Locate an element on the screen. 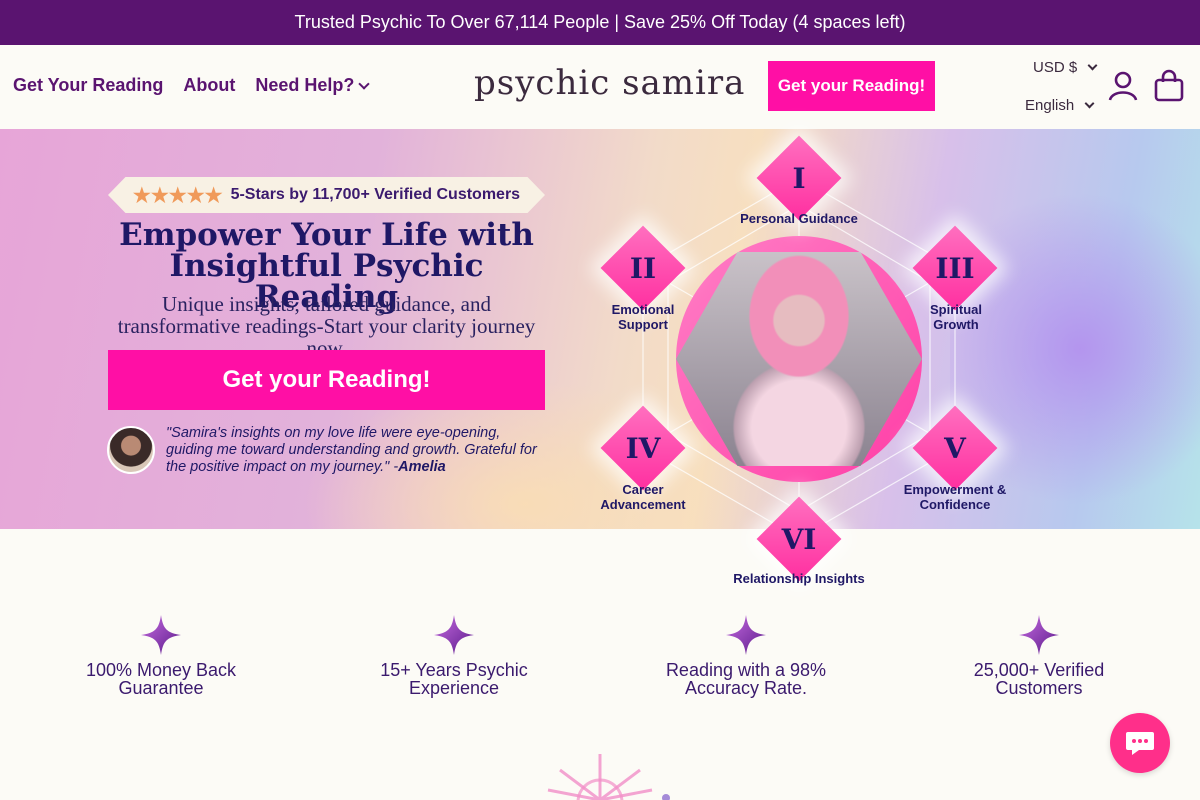 This screenshot has width=1200, height=800. chat-icon is located at coordinates (1140, 743).